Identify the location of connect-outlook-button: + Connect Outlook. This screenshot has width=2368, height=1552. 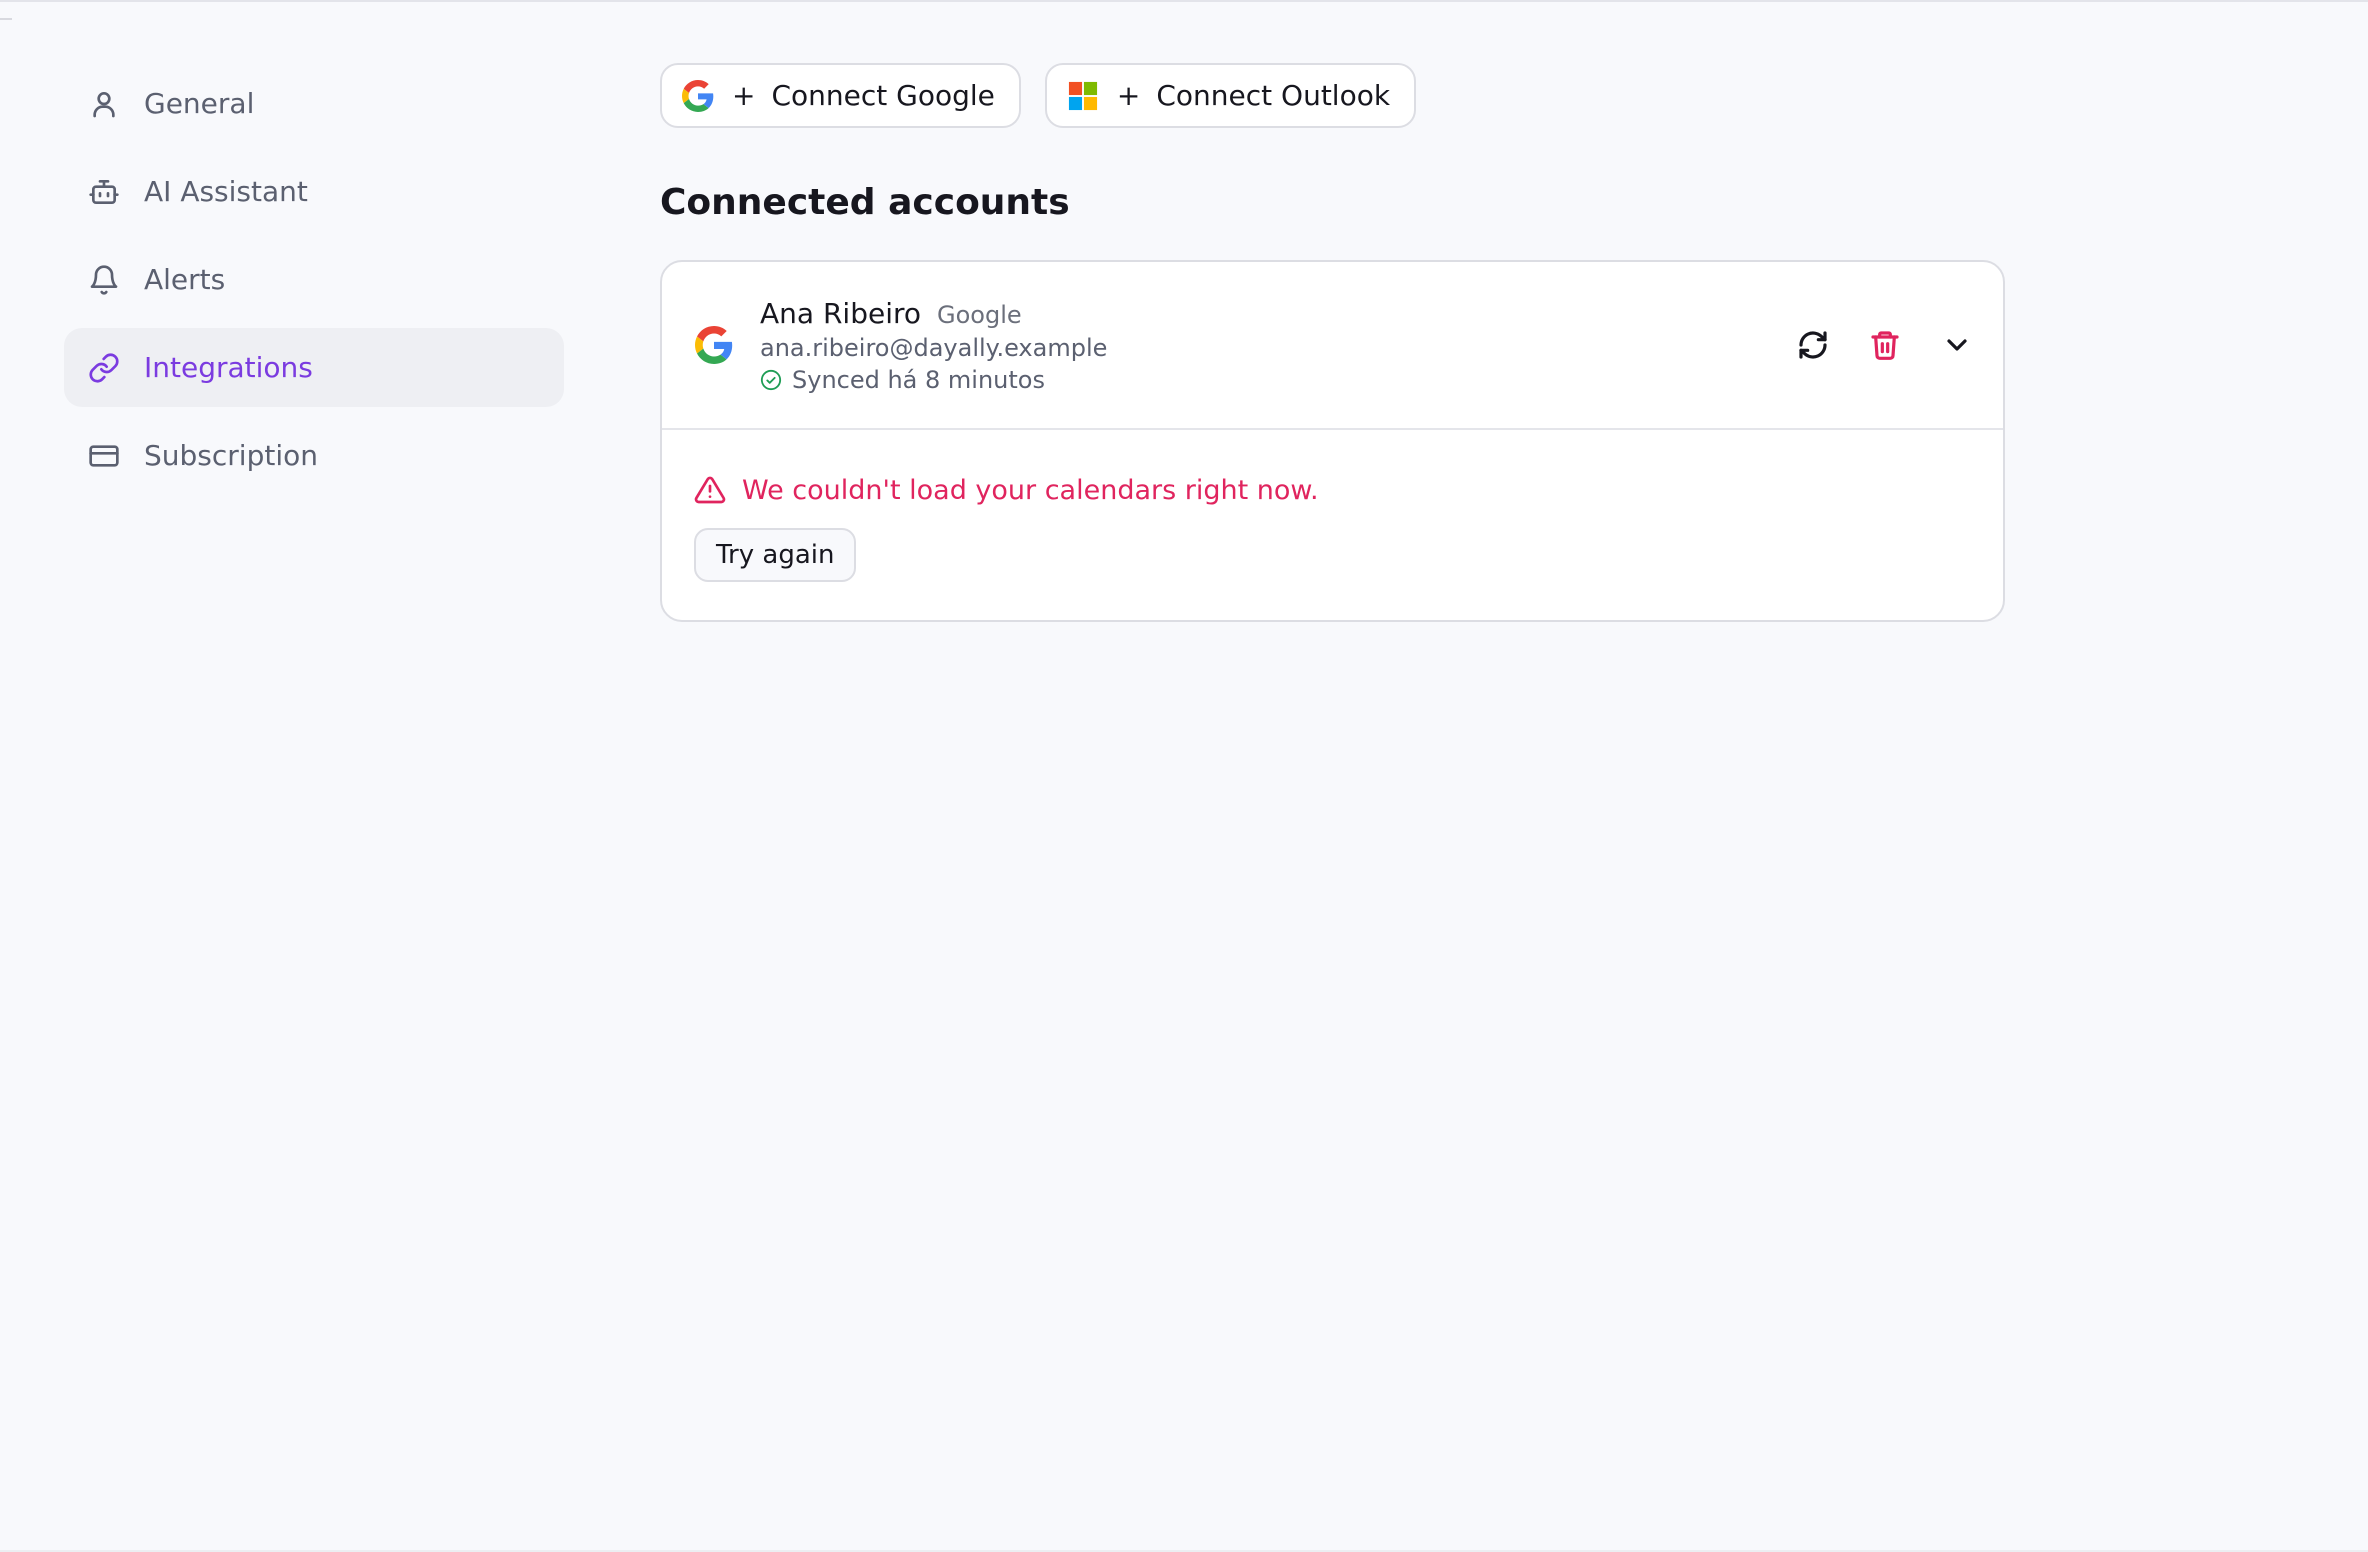
(1230, 95).